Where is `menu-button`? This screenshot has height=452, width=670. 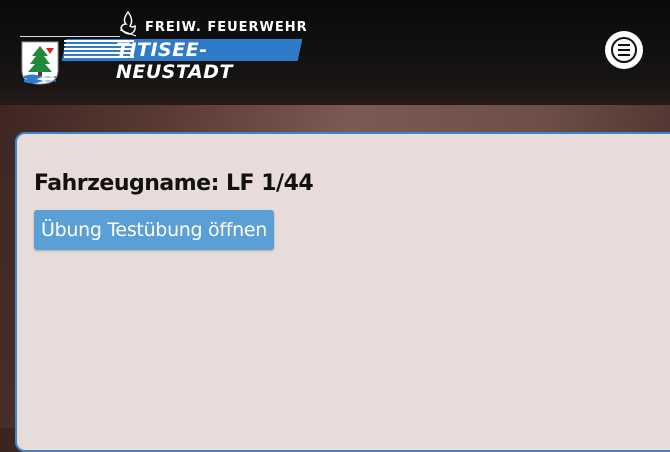
menu-button is located at coordinates (624, 50).